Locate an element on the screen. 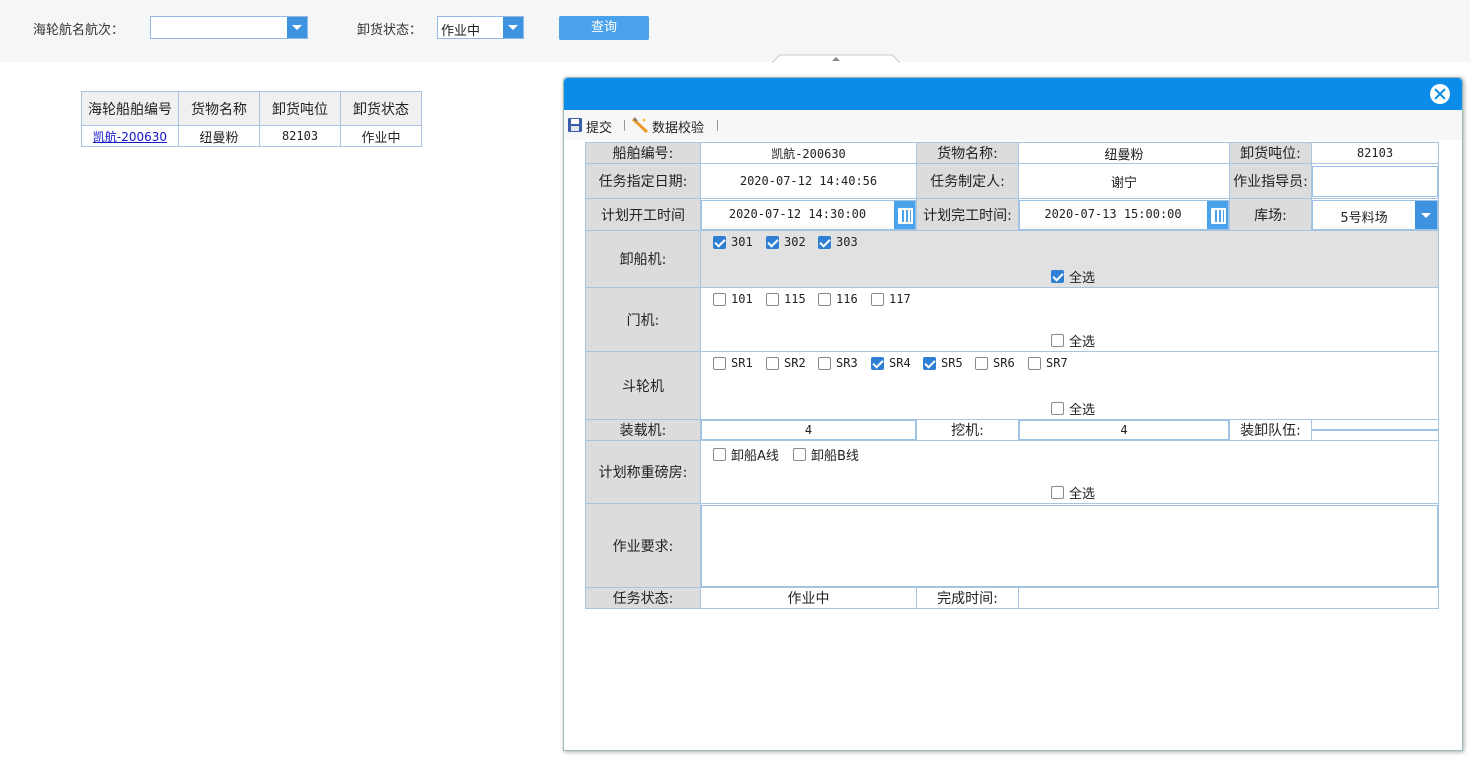  validate-icon is located at coordinates (640, 125).